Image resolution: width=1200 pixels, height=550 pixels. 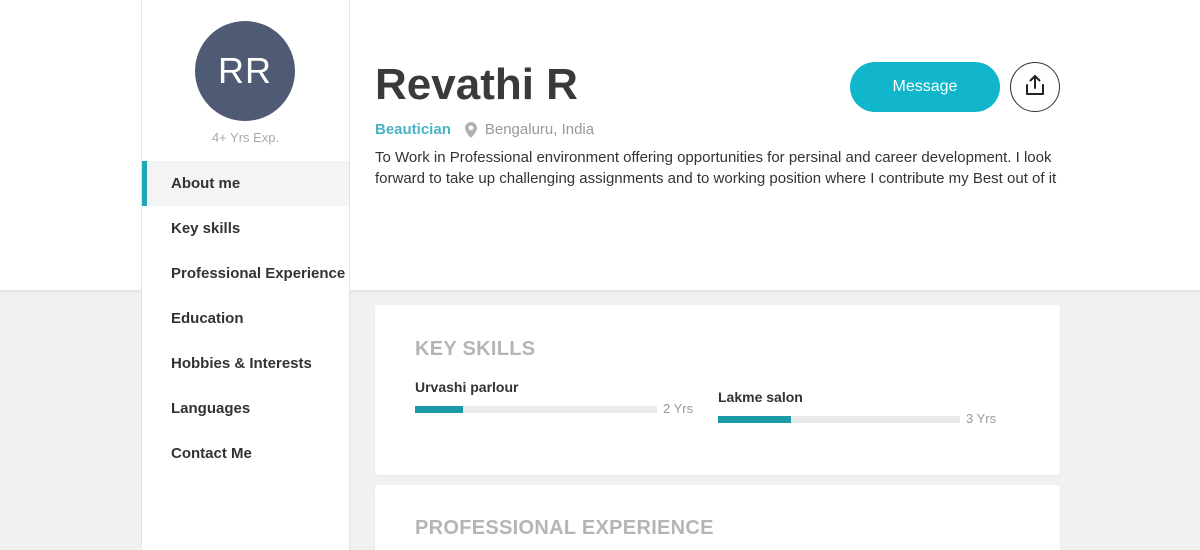 What do you see at coordinates (245, 453) in the screenshot?
I see `sidebar-item-contact-me: Contact Me` at bounding box center [245, 453].